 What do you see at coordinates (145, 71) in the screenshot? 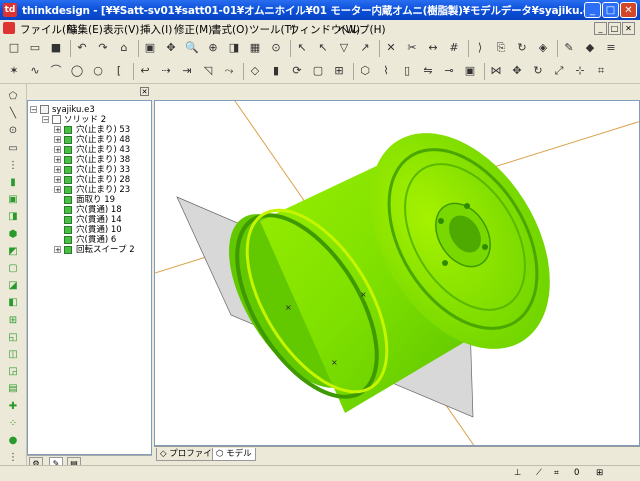
I see `fillet-icon: ↩` at bounding box center [145, 71].